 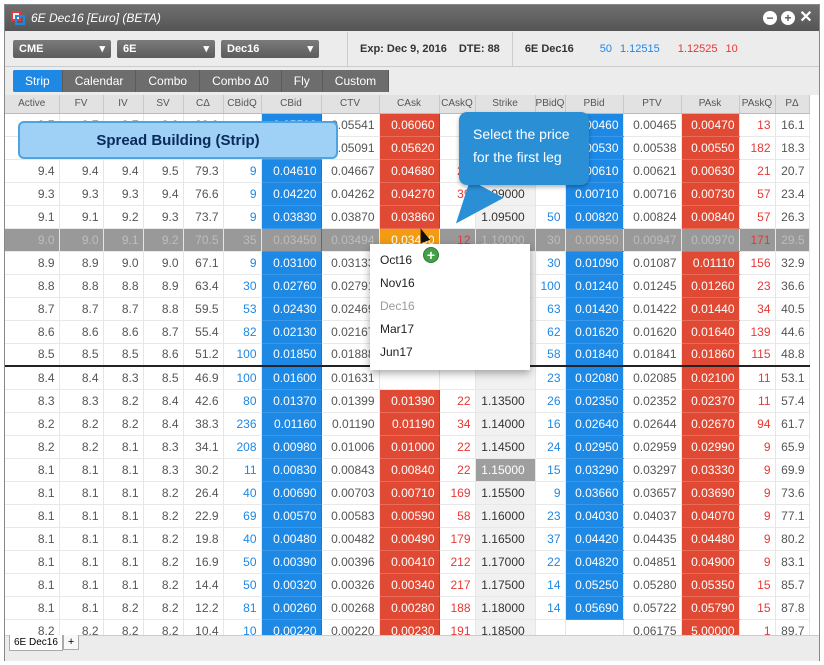 What do you see at coordinates (409, 516) in the screenshot?
I see `cell-cask: 0.00590` at bounding box center [409, 516].